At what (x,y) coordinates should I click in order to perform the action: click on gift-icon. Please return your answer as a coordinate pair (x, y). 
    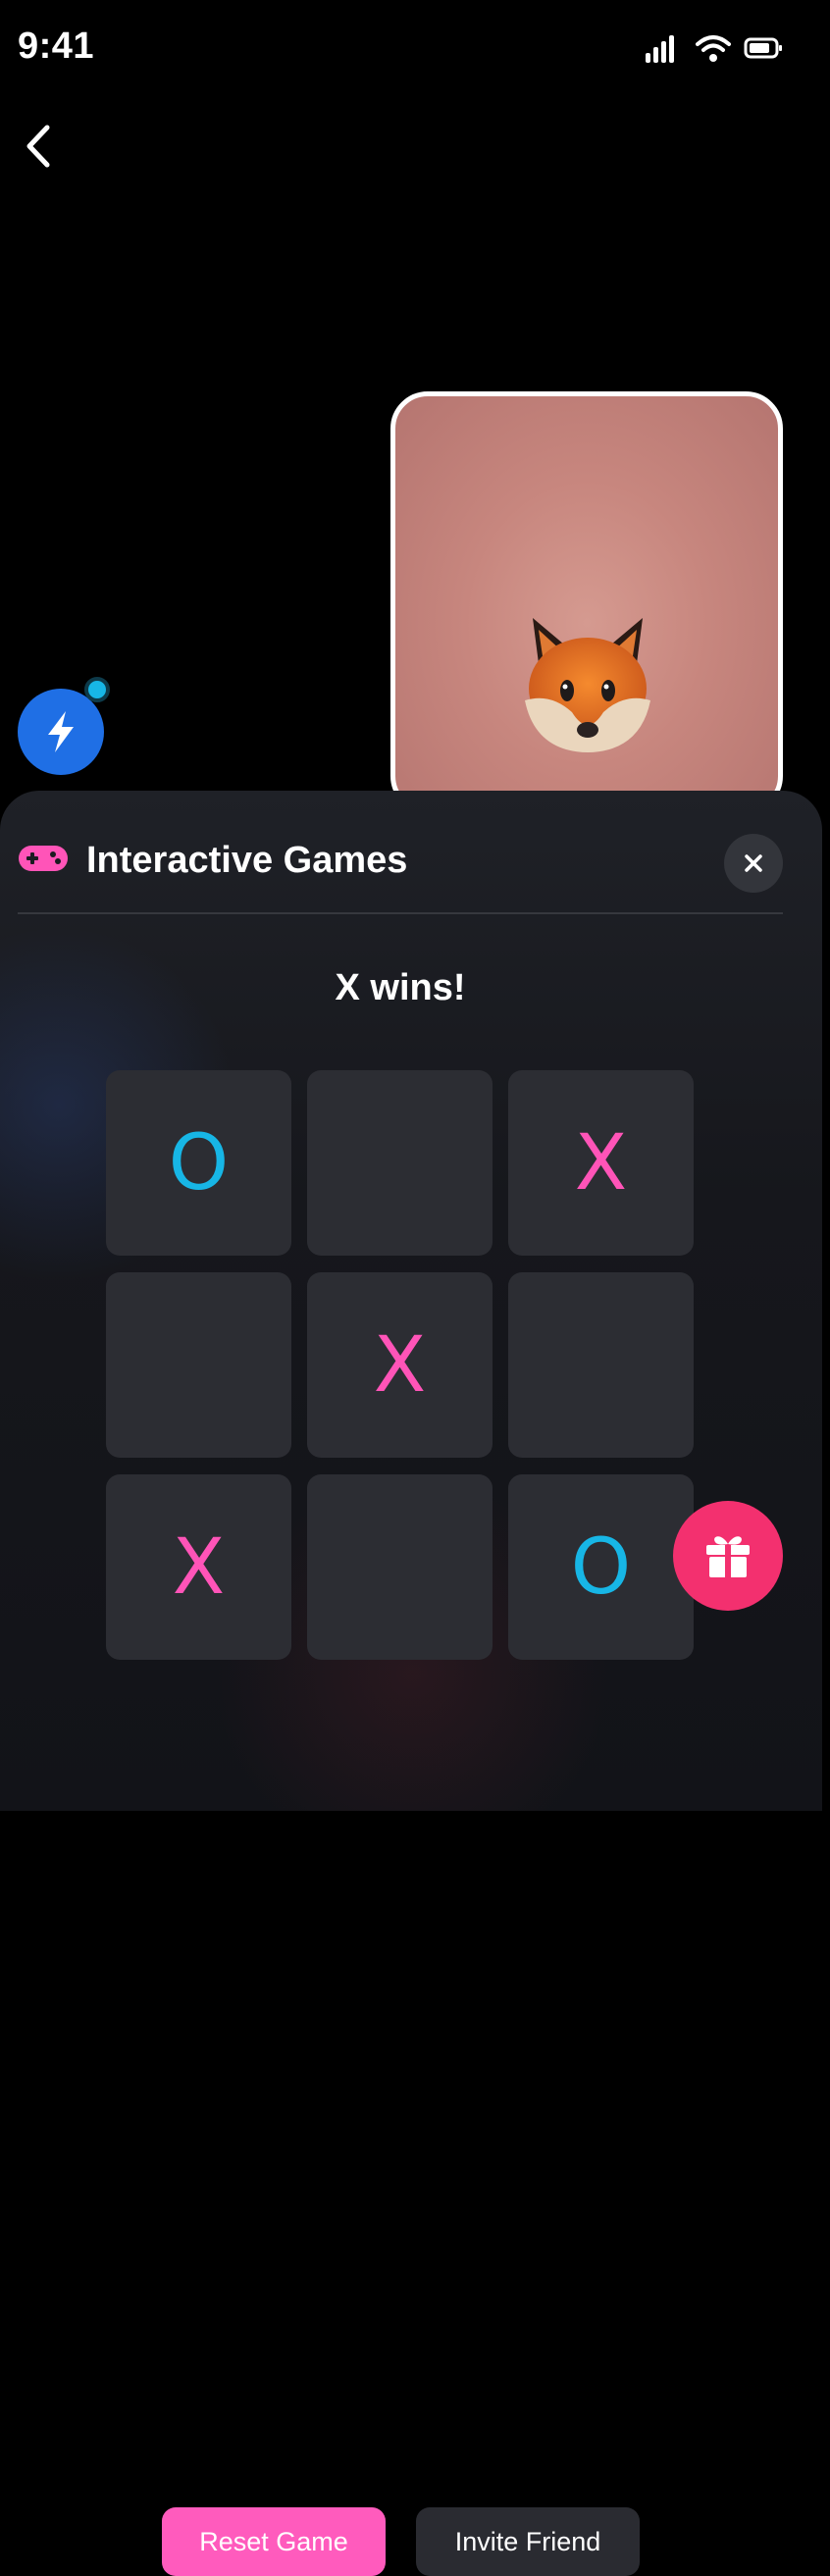
    Looking at the image, I should click on (728, 1556).